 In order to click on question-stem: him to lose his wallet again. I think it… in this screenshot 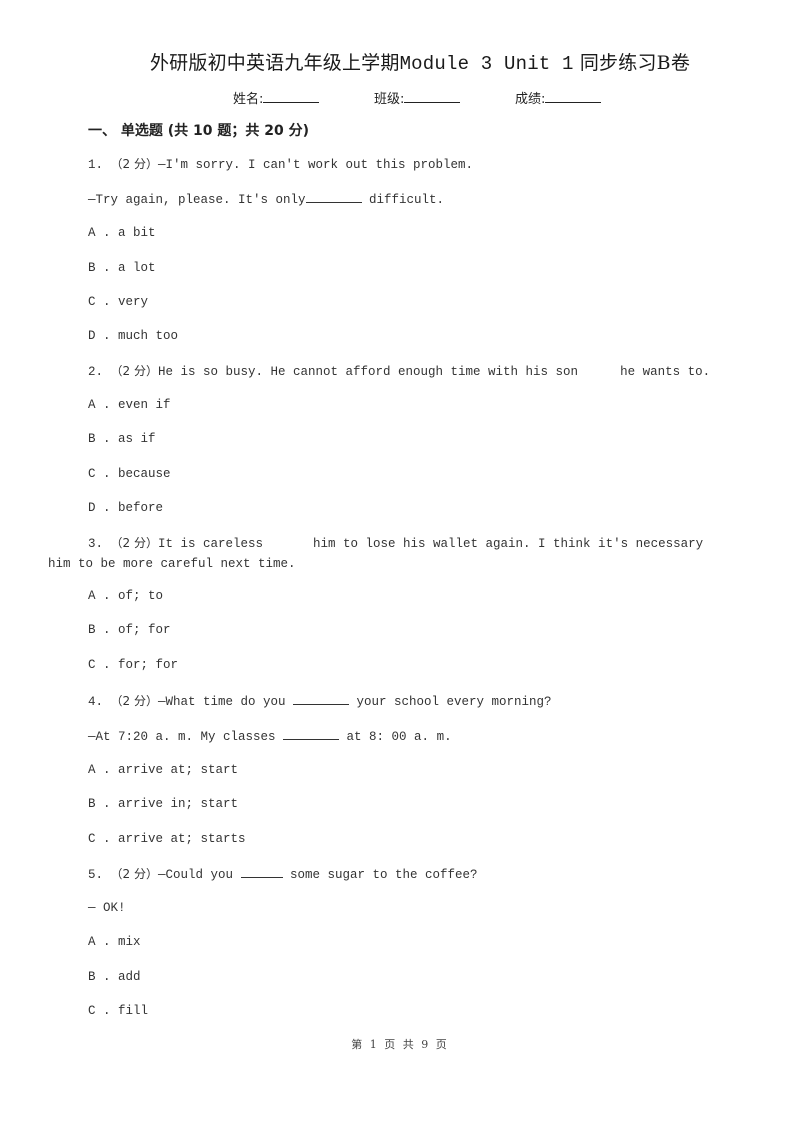, I will do `click(508, 544)`.